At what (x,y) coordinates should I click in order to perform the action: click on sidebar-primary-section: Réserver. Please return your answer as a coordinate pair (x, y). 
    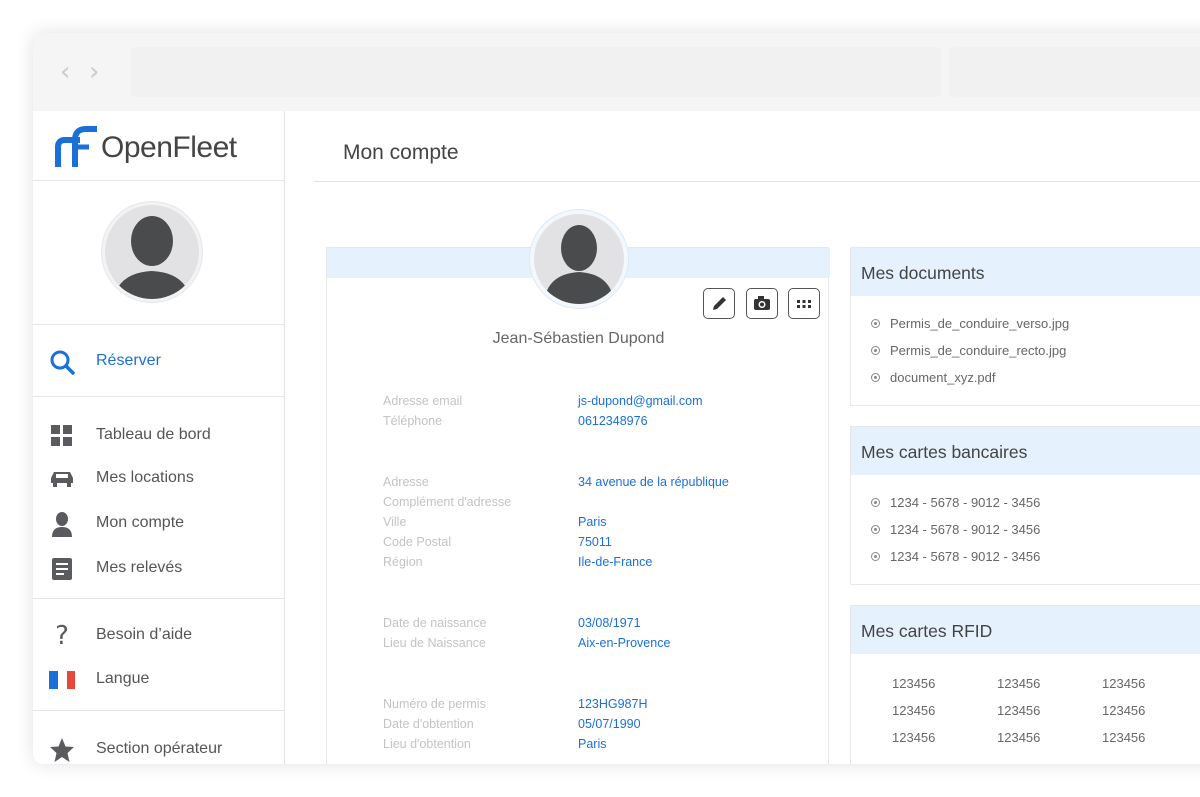
    Looking at the image, I should click on (159, 361).